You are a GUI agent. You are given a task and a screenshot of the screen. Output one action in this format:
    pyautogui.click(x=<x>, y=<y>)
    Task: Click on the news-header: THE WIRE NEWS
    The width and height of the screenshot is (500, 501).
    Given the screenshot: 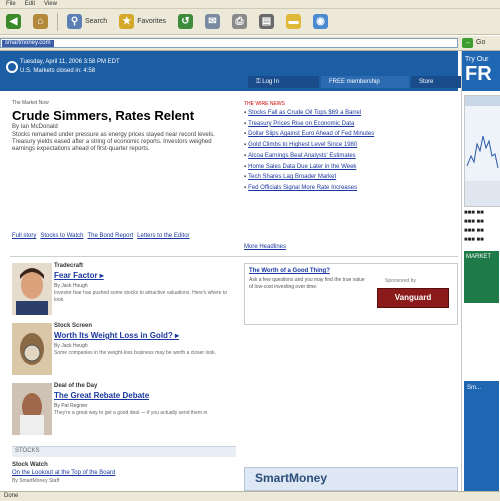 What is the action you would take?
    pyautogui.click(x=264, y=104)
    